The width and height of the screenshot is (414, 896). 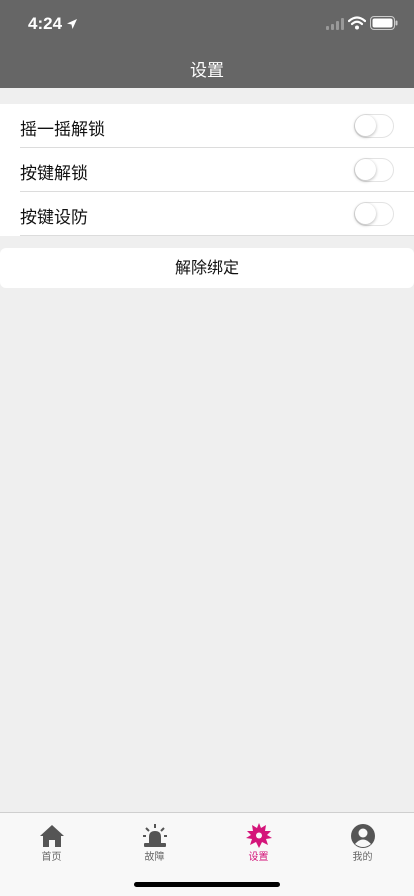 I want to click on user-icon, so click(x=362, y=836).